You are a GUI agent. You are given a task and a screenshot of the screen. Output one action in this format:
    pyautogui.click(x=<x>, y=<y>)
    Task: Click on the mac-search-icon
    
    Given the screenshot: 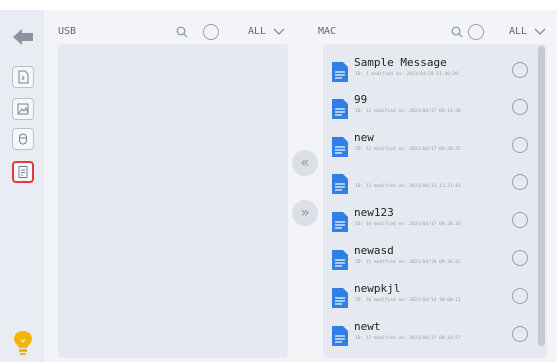 What is the action you would take?
    pyautogui.click(x=457, y=32)
    